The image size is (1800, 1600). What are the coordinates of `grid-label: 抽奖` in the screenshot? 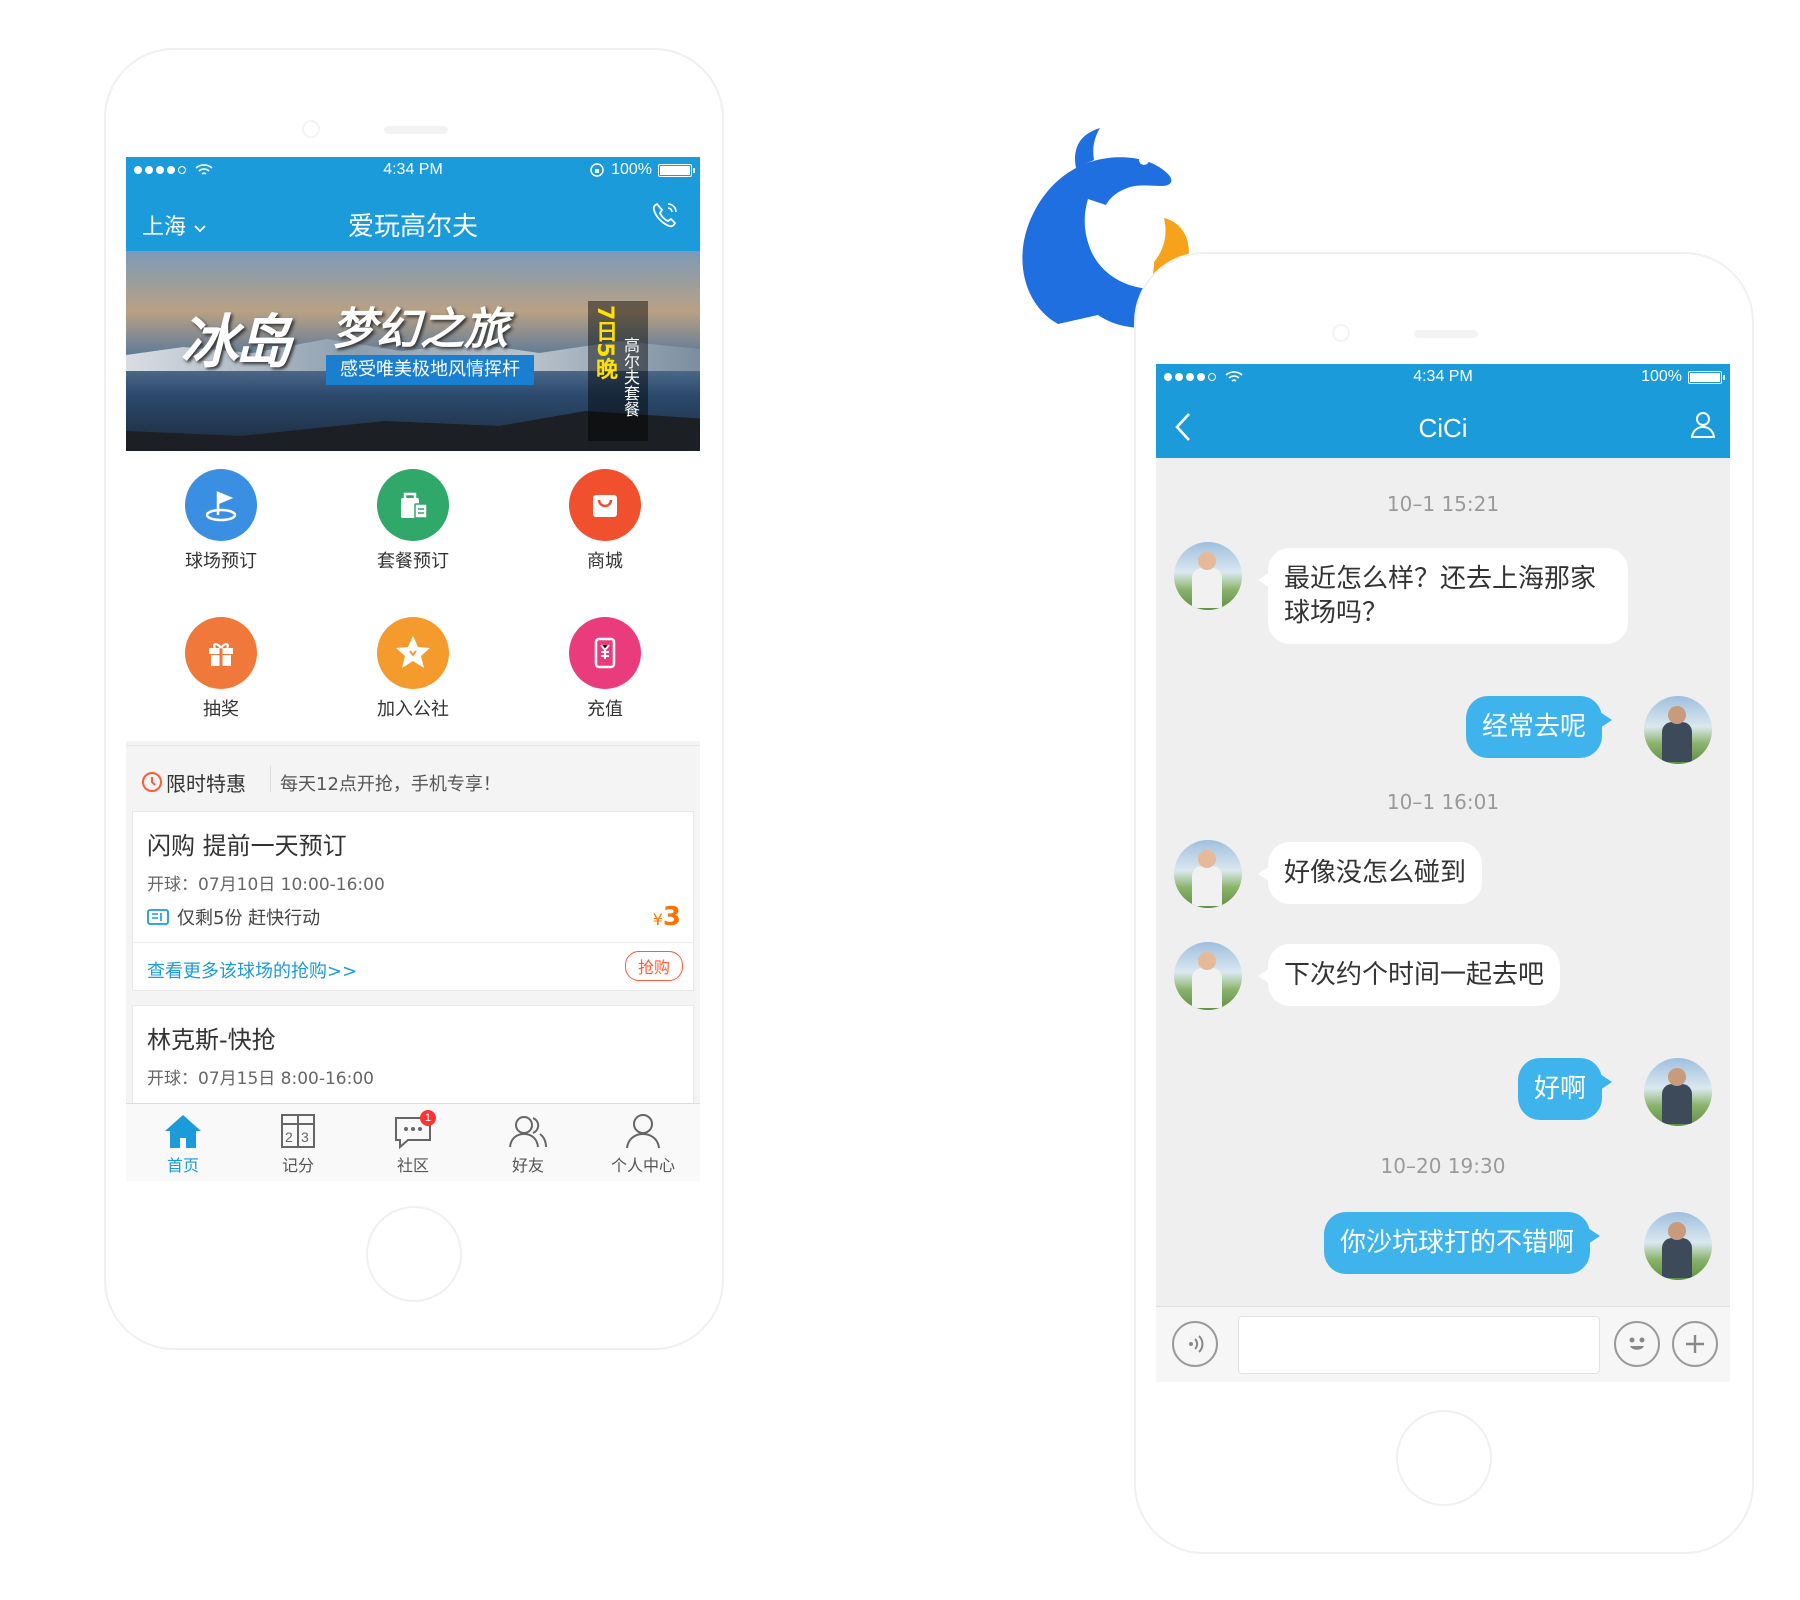 It's located at (221, 709).